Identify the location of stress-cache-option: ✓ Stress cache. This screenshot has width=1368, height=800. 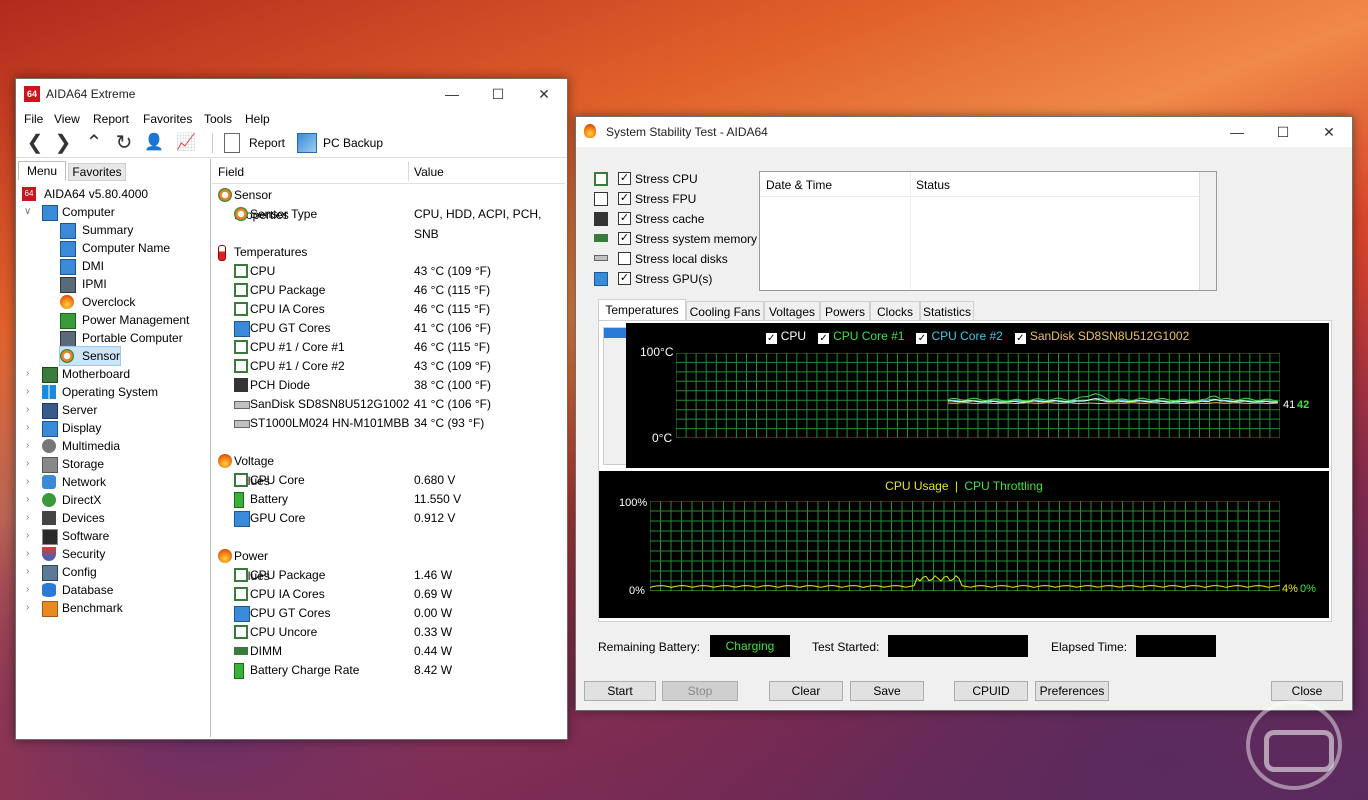
(679, 220).